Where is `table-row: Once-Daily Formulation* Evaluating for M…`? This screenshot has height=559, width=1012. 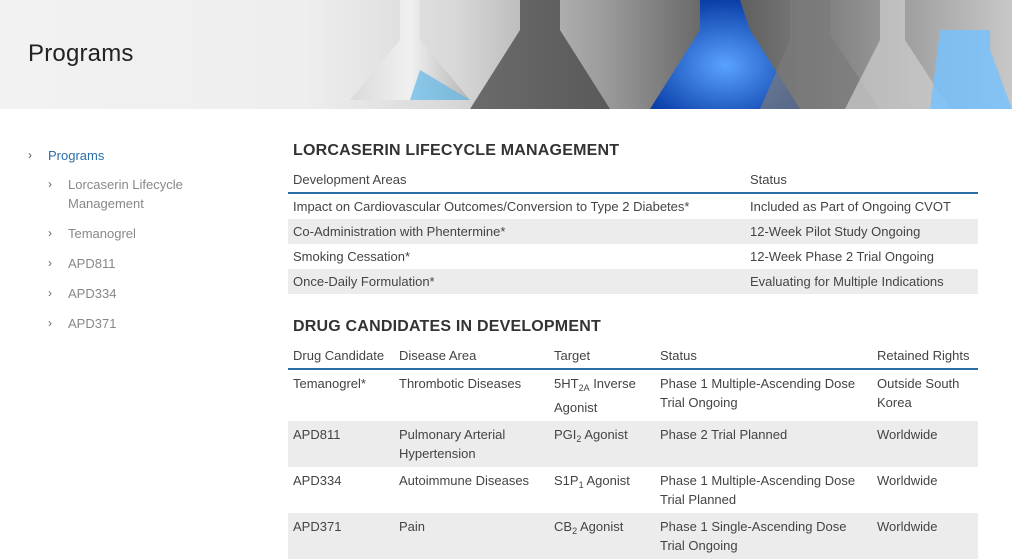
table-row: Once-Daily Formulation* Evaluating for M… is located at coordinates (633, 281).